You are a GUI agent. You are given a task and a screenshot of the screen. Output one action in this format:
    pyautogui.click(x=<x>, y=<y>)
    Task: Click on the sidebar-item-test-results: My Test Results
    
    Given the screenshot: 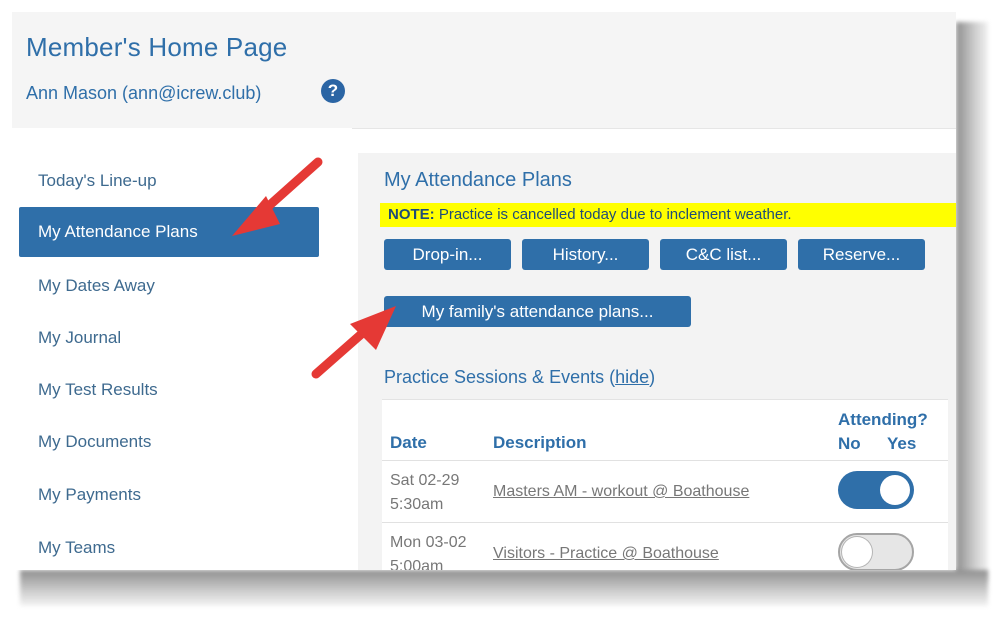 What is the action you would take?
    pyautogui.click(x=169, y=390)
    